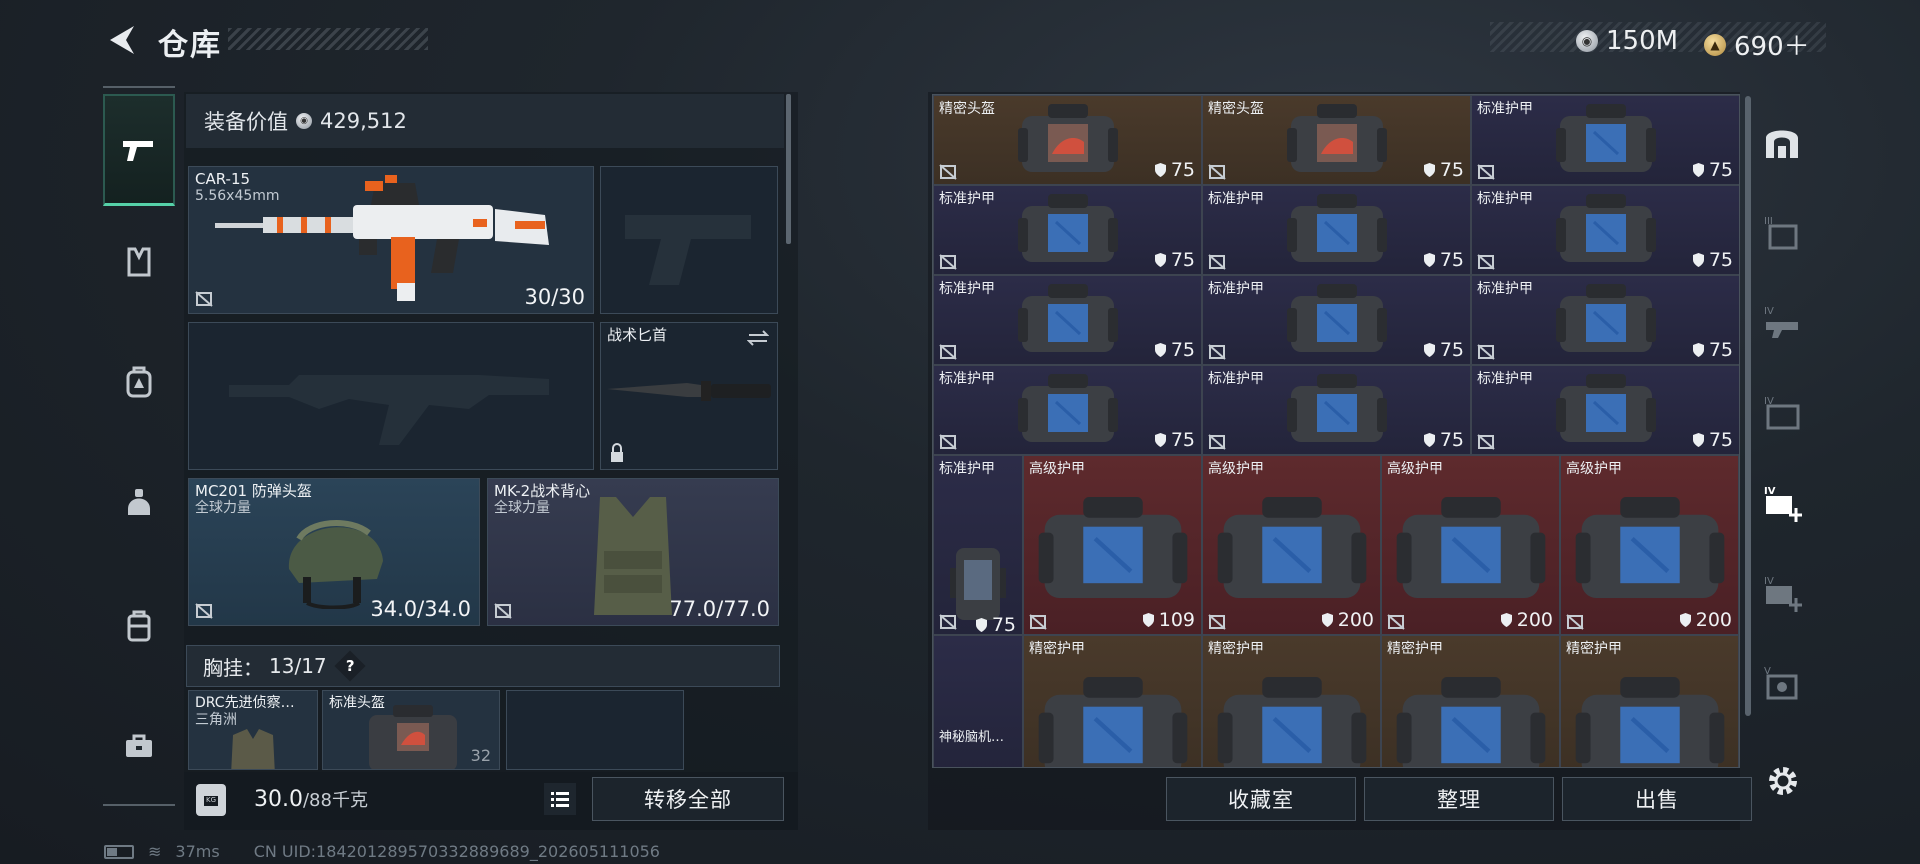 Image resolution: width=1920 pixels, height=864 pixels. I want to click on gold-currency: ▲ 690＋, so click(1757, 44).